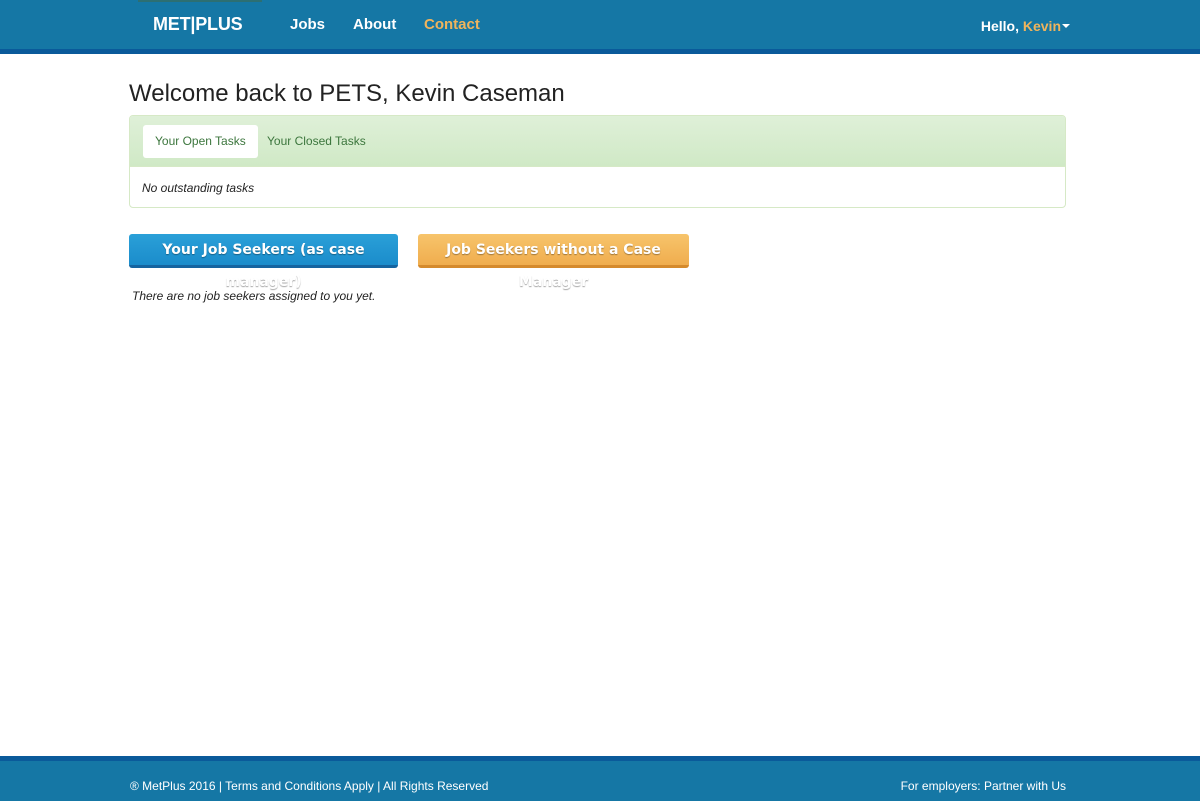 The image size is (1200, 801). Describe the element at coordinates (553, 262) in the screenshot. I see `unassigned-job-seekers-button: Job Seekers without a Case Manager` at that location.